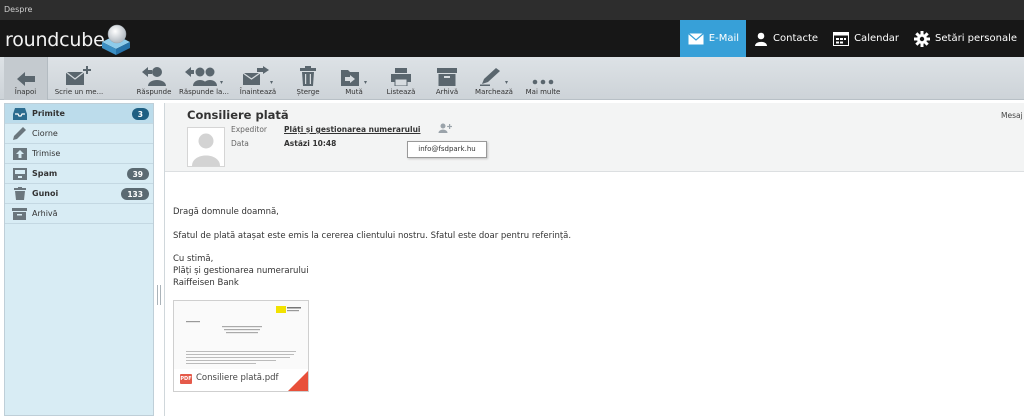  Describe the element at coordinates (445, 128) in the screenshot. I see `add-contact-icon` at that location.